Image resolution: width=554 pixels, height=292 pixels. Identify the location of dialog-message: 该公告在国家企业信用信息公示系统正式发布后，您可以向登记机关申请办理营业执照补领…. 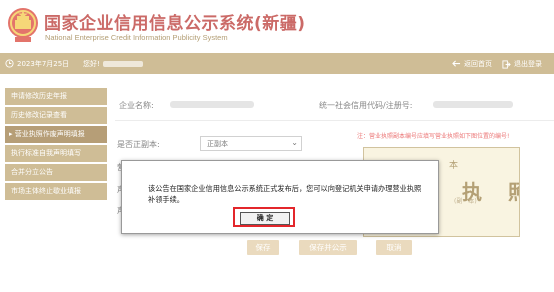
(285, 194).